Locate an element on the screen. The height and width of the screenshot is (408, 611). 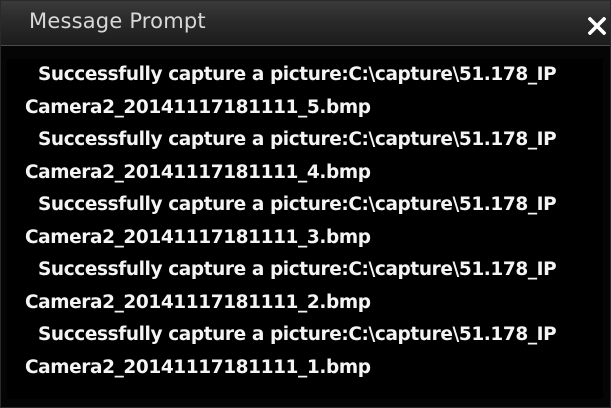
message-filename: Camera2_20141117181111_1.bmp is located at coordinates (198, 367).